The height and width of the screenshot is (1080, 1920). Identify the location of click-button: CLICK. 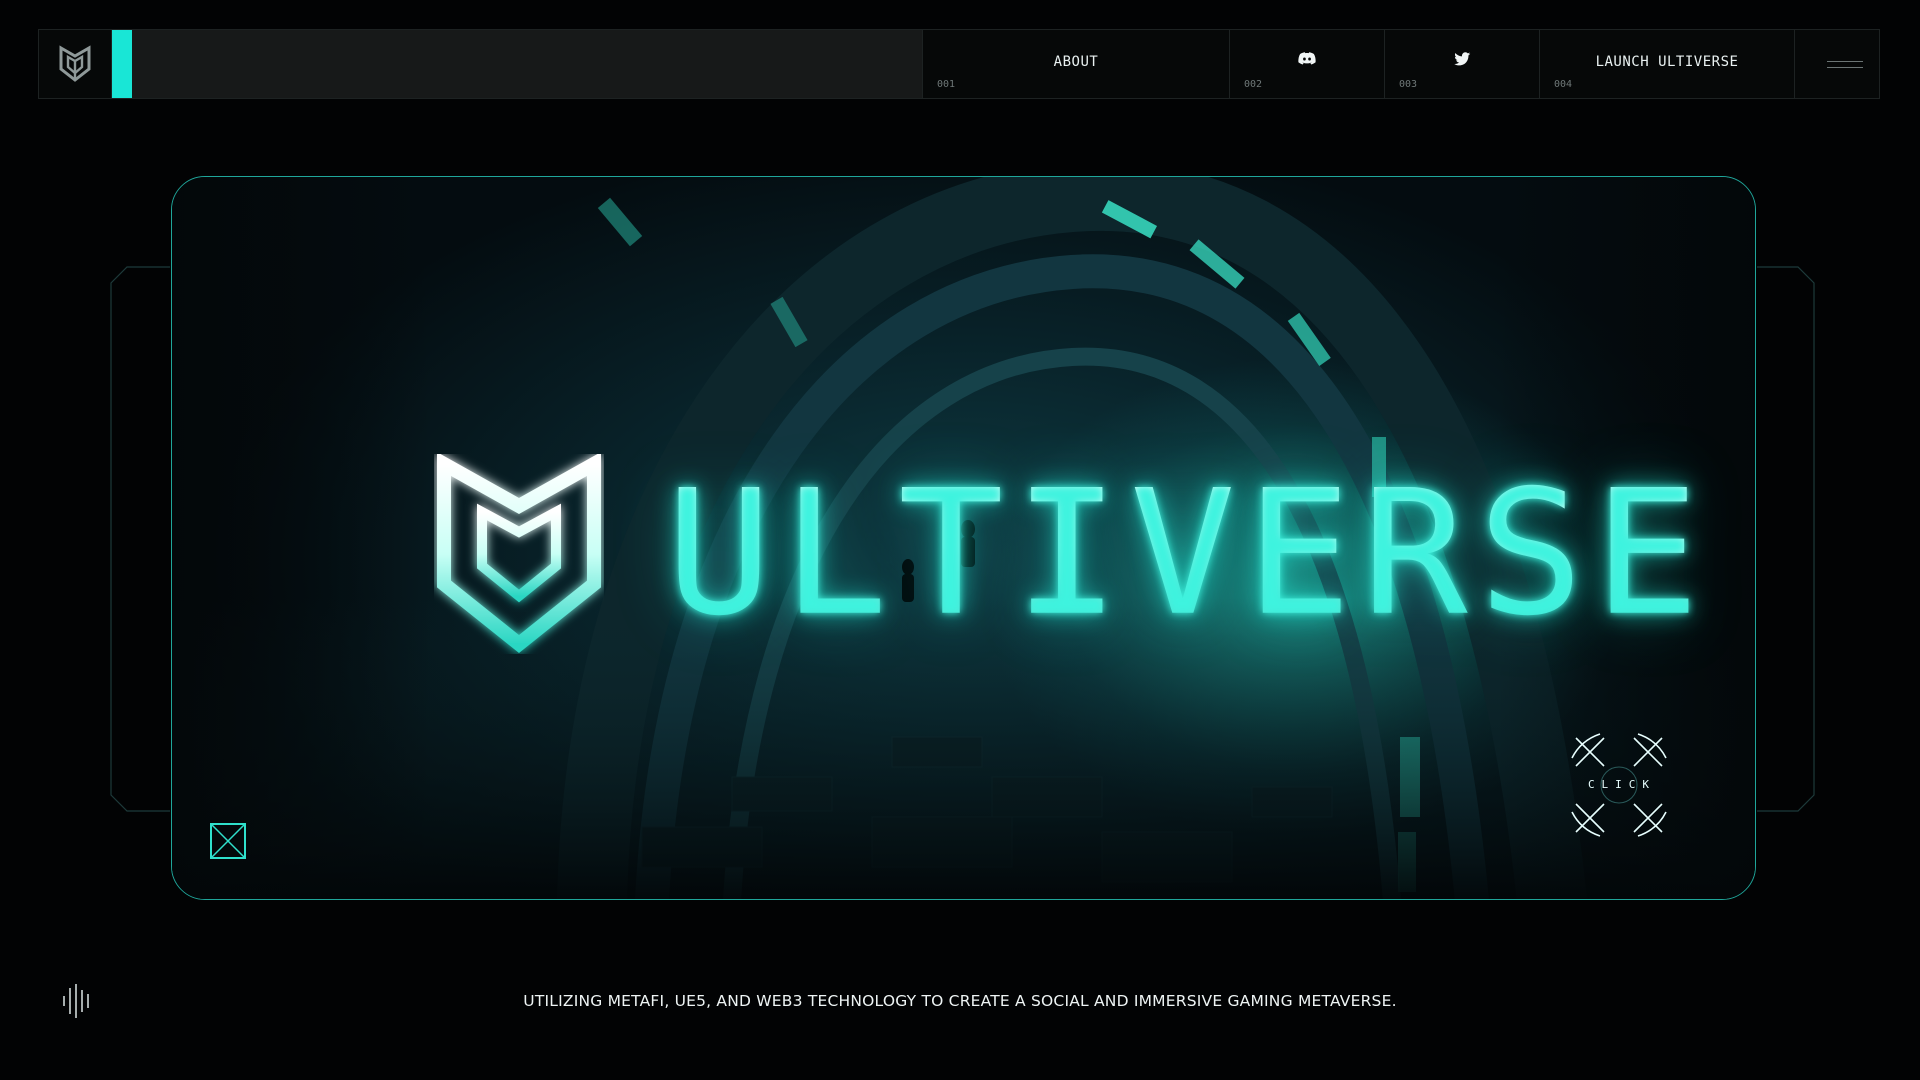
(1619, 785).